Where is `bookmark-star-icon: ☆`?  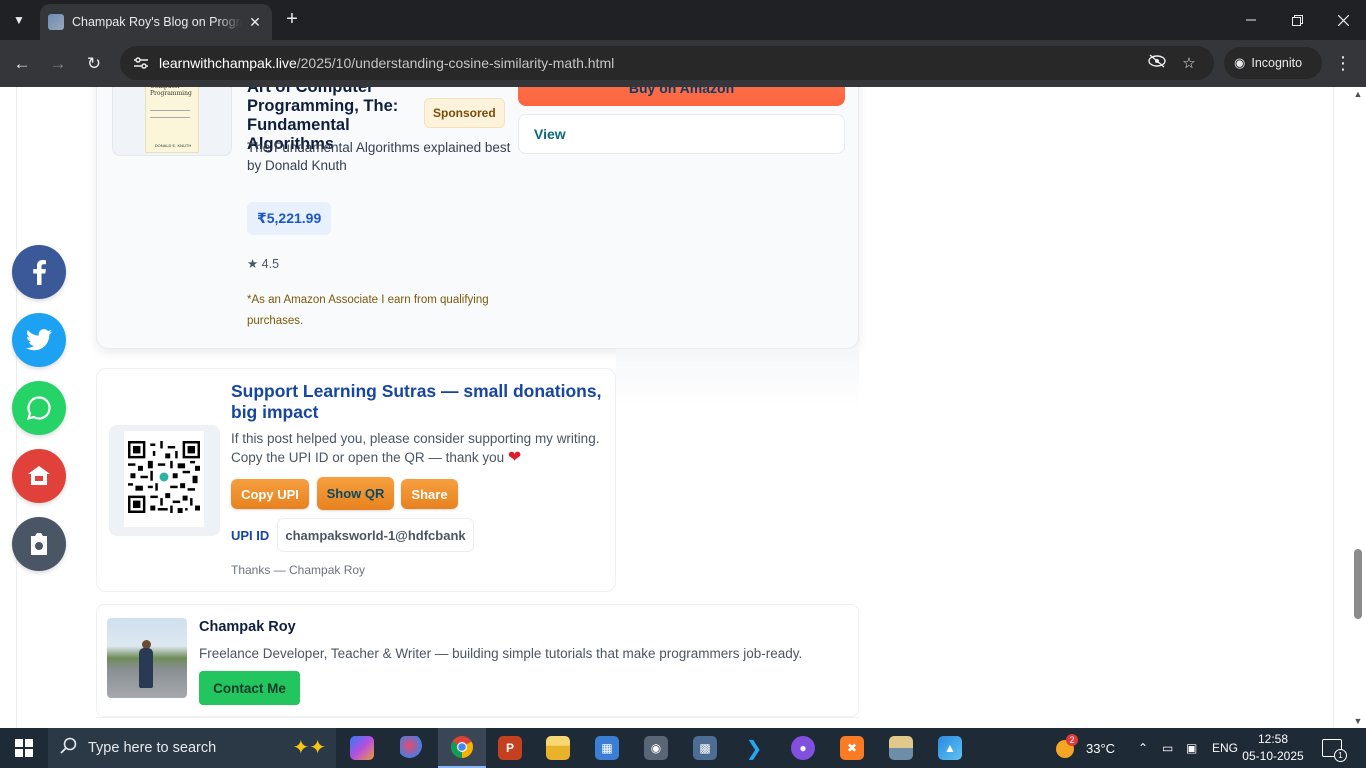
bookmark-star-icon: ☆ is located at coordinates (1189, 63).